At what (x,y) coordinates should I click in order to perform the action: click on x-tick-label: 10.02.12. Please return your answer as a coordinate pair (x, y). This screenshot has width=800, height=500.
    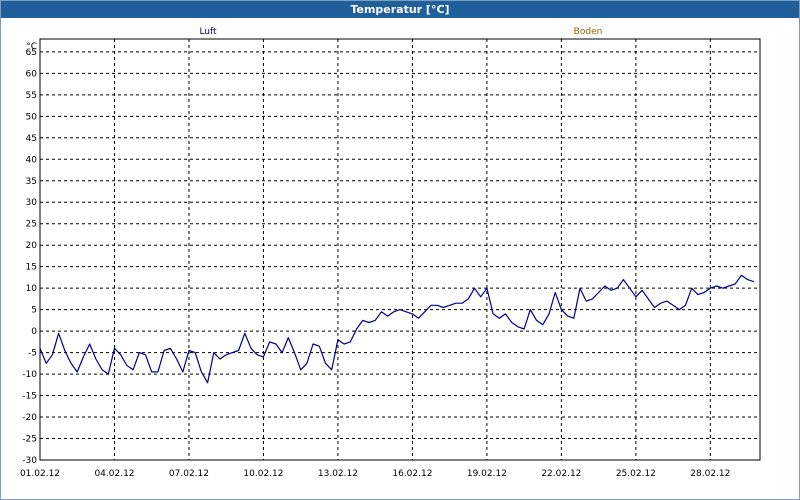
    Looking at the image, I should click on (263, 474).